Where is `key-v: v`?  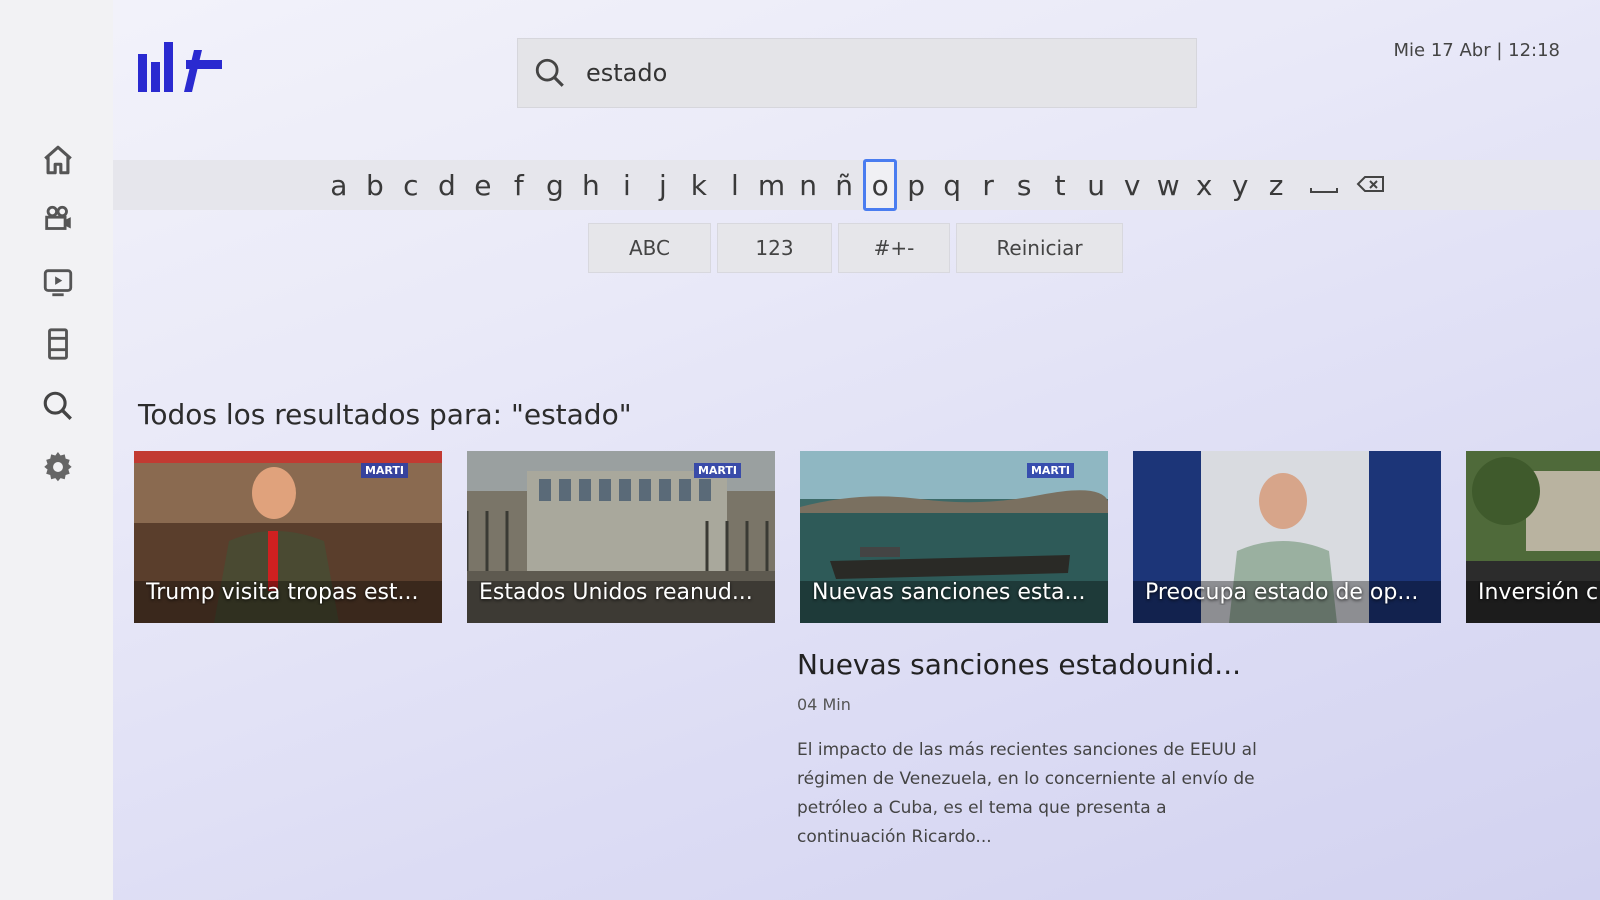 key-v: v is located at coordinates (1132, 185).